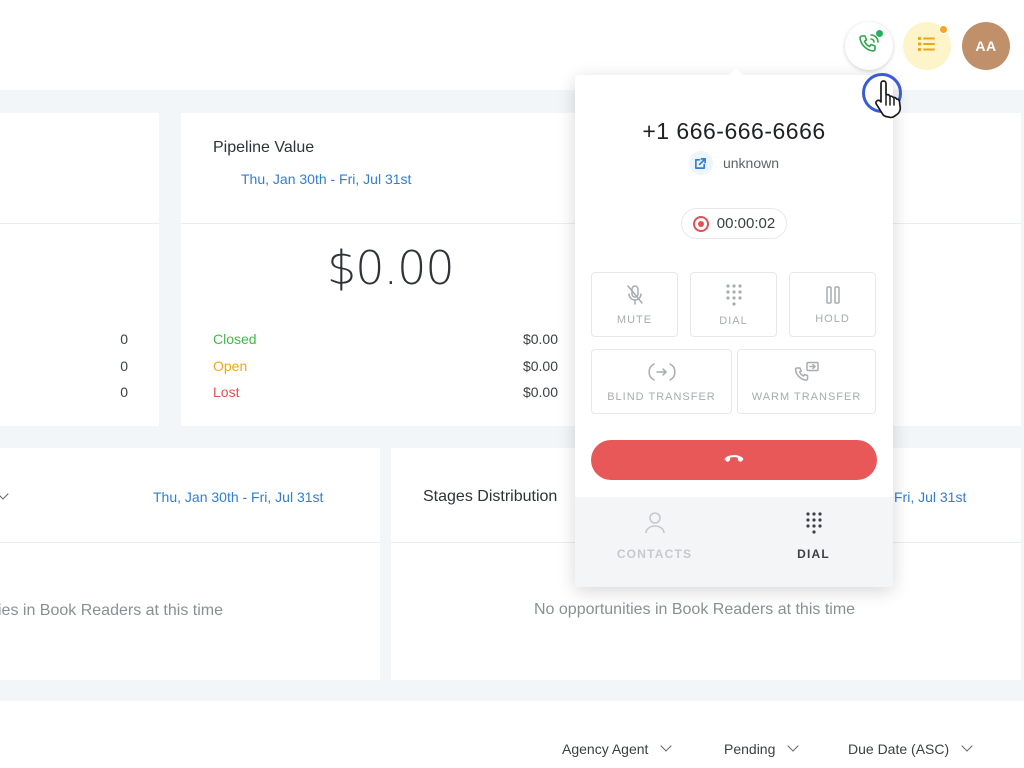 The image size is (1024, 768). What do you see at coordinates (833, 295) in the screenshot?
I see `pause-icon` at bounding box center [833, 295].